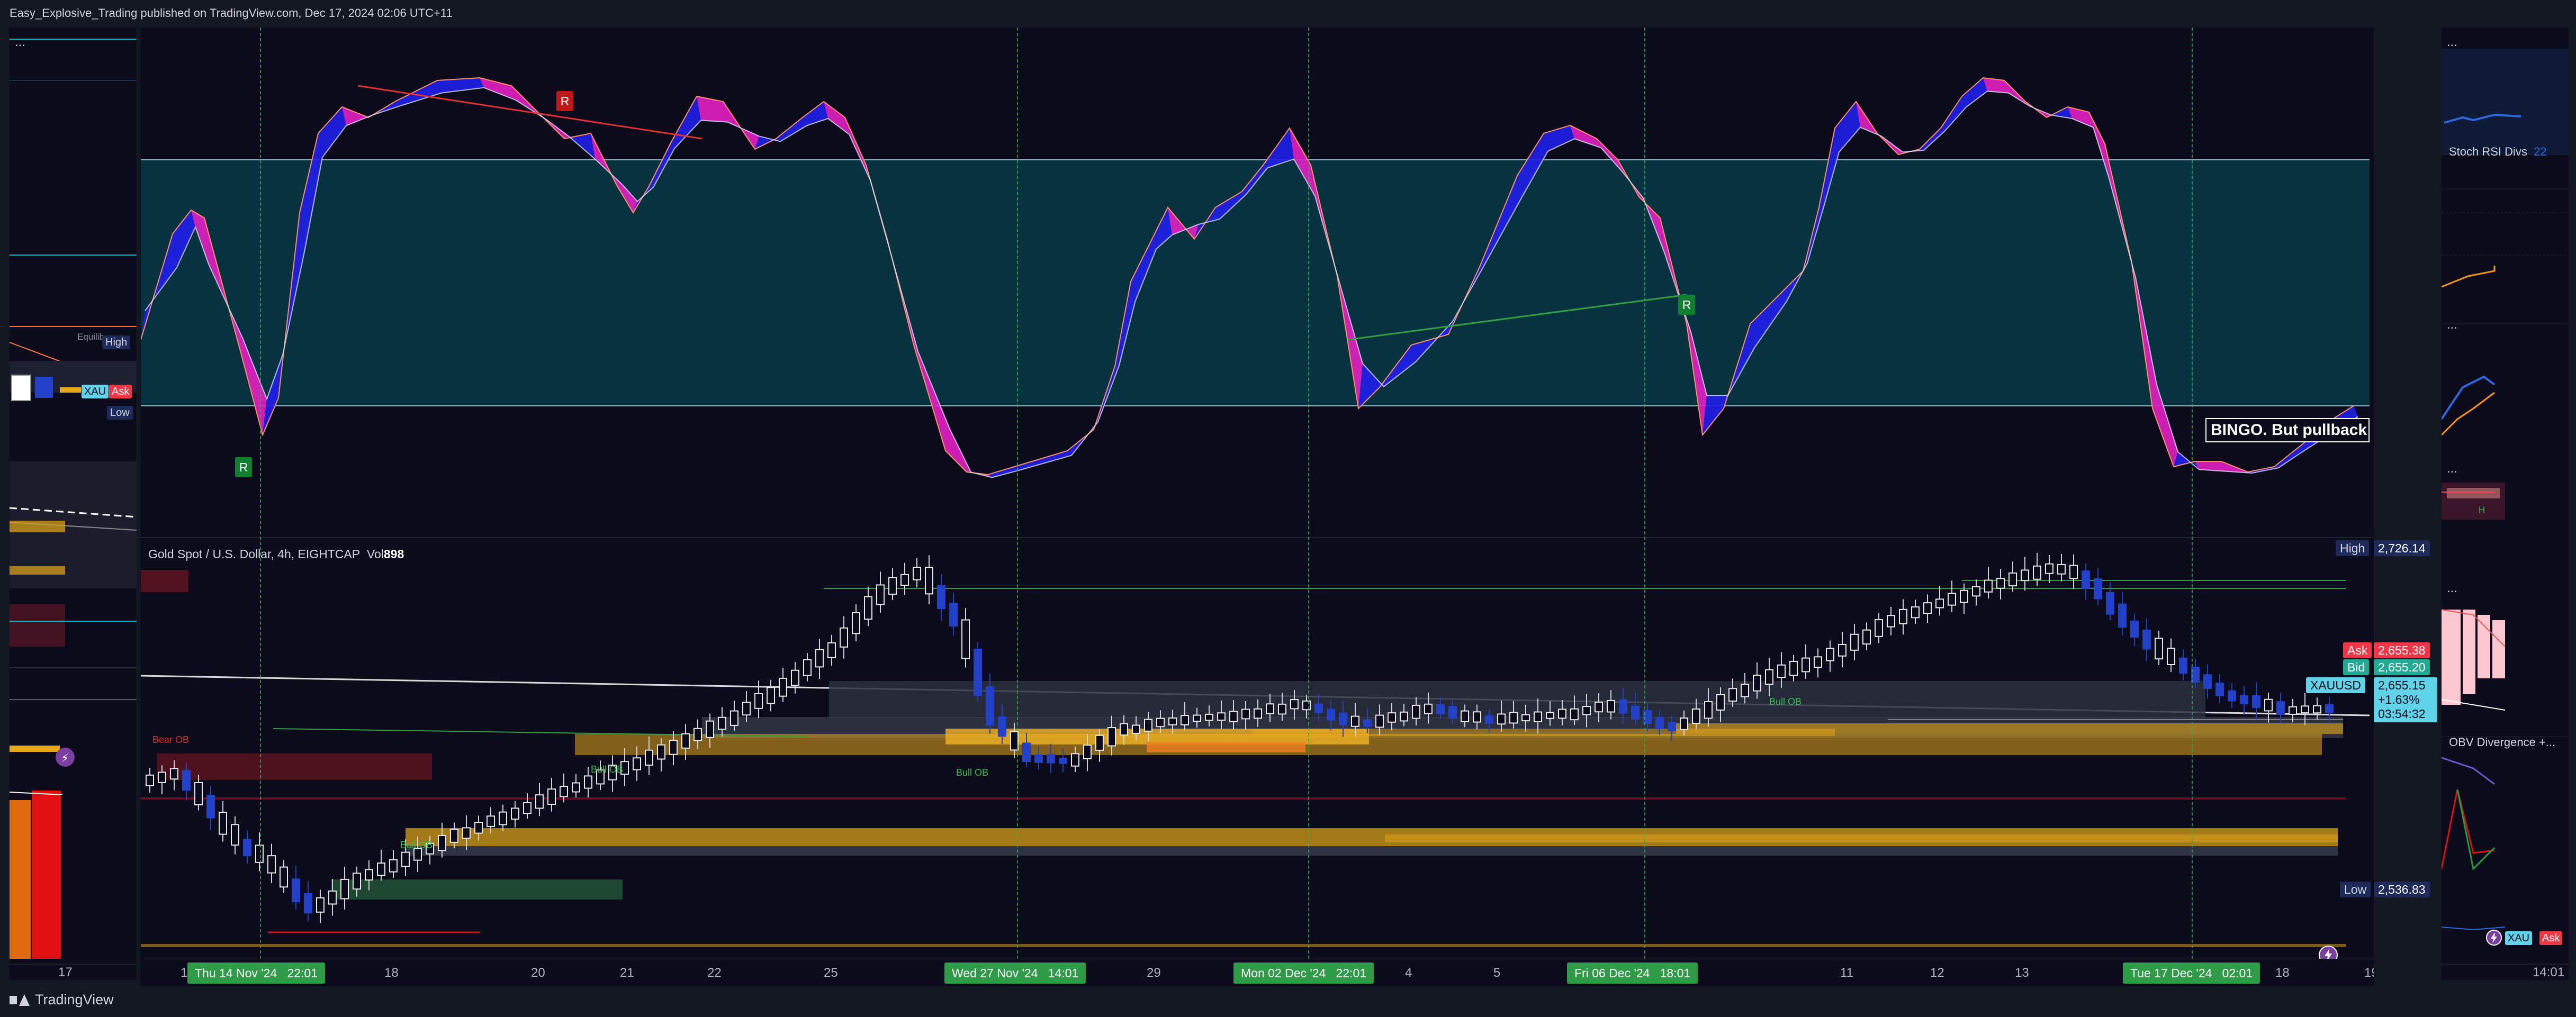 This screenshot has width=2576, height=1017. I want to click on right-time-label: 14:01, so click(2549, 972).